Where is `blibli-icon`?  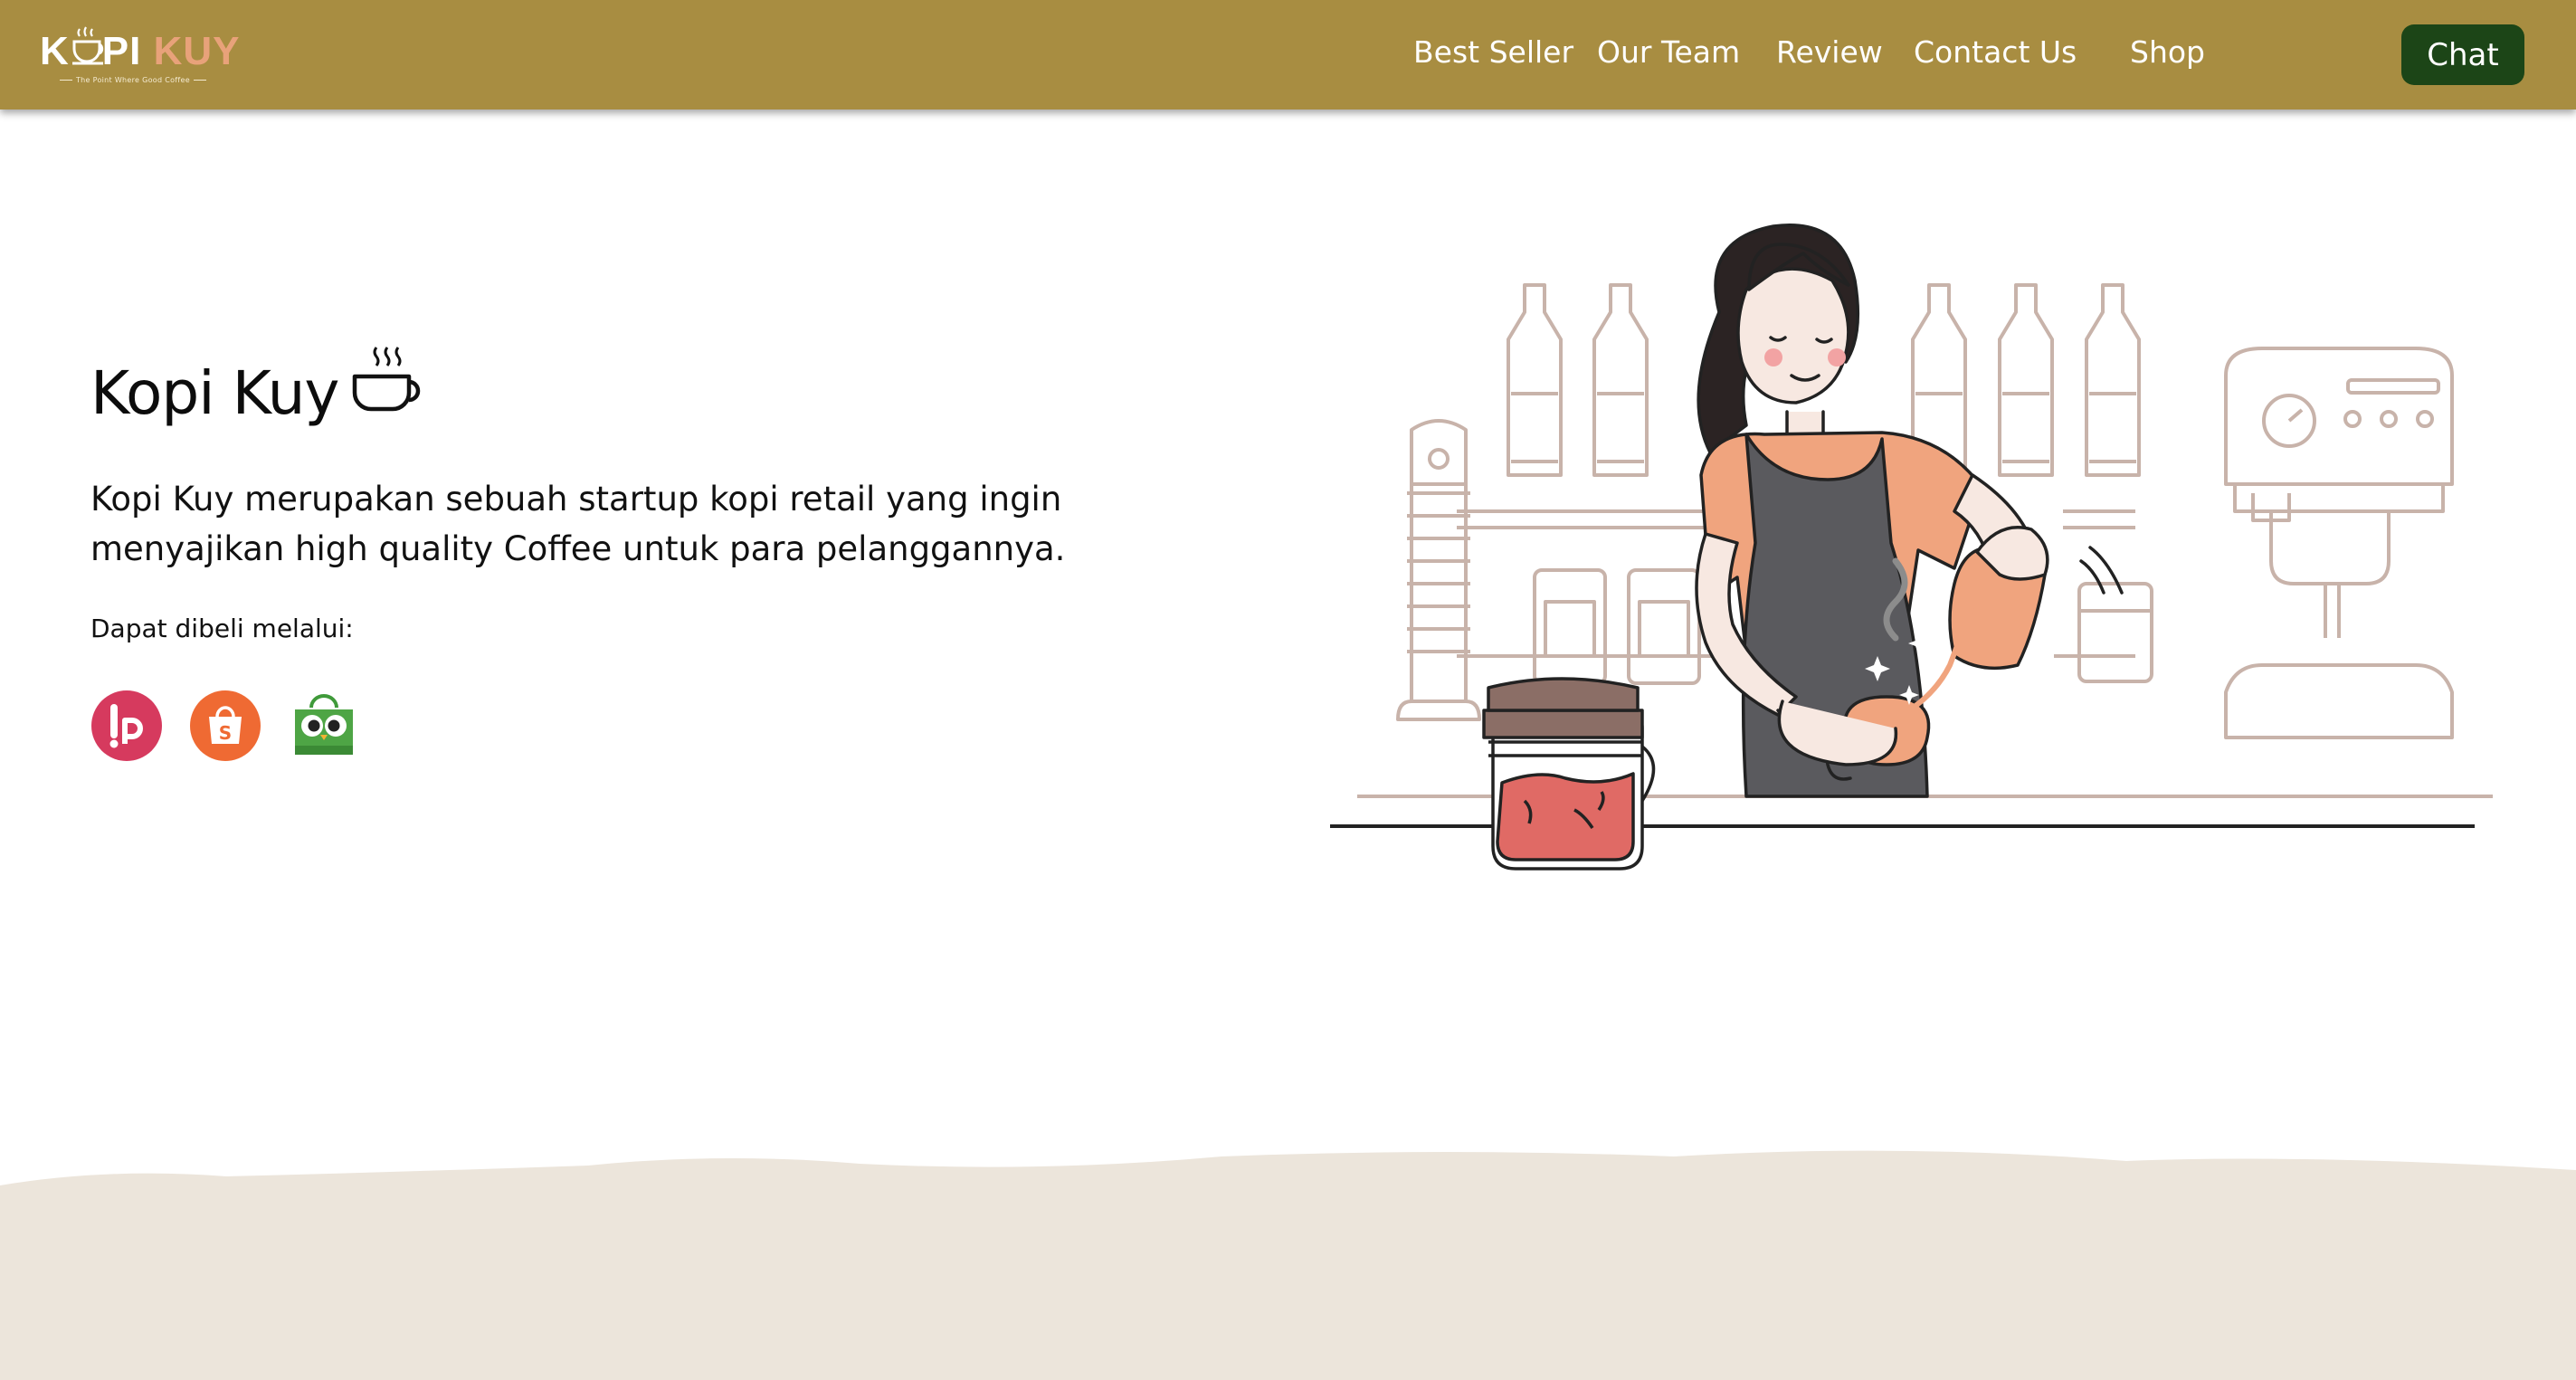
blibli-icon is located at coordinates (127, 726).